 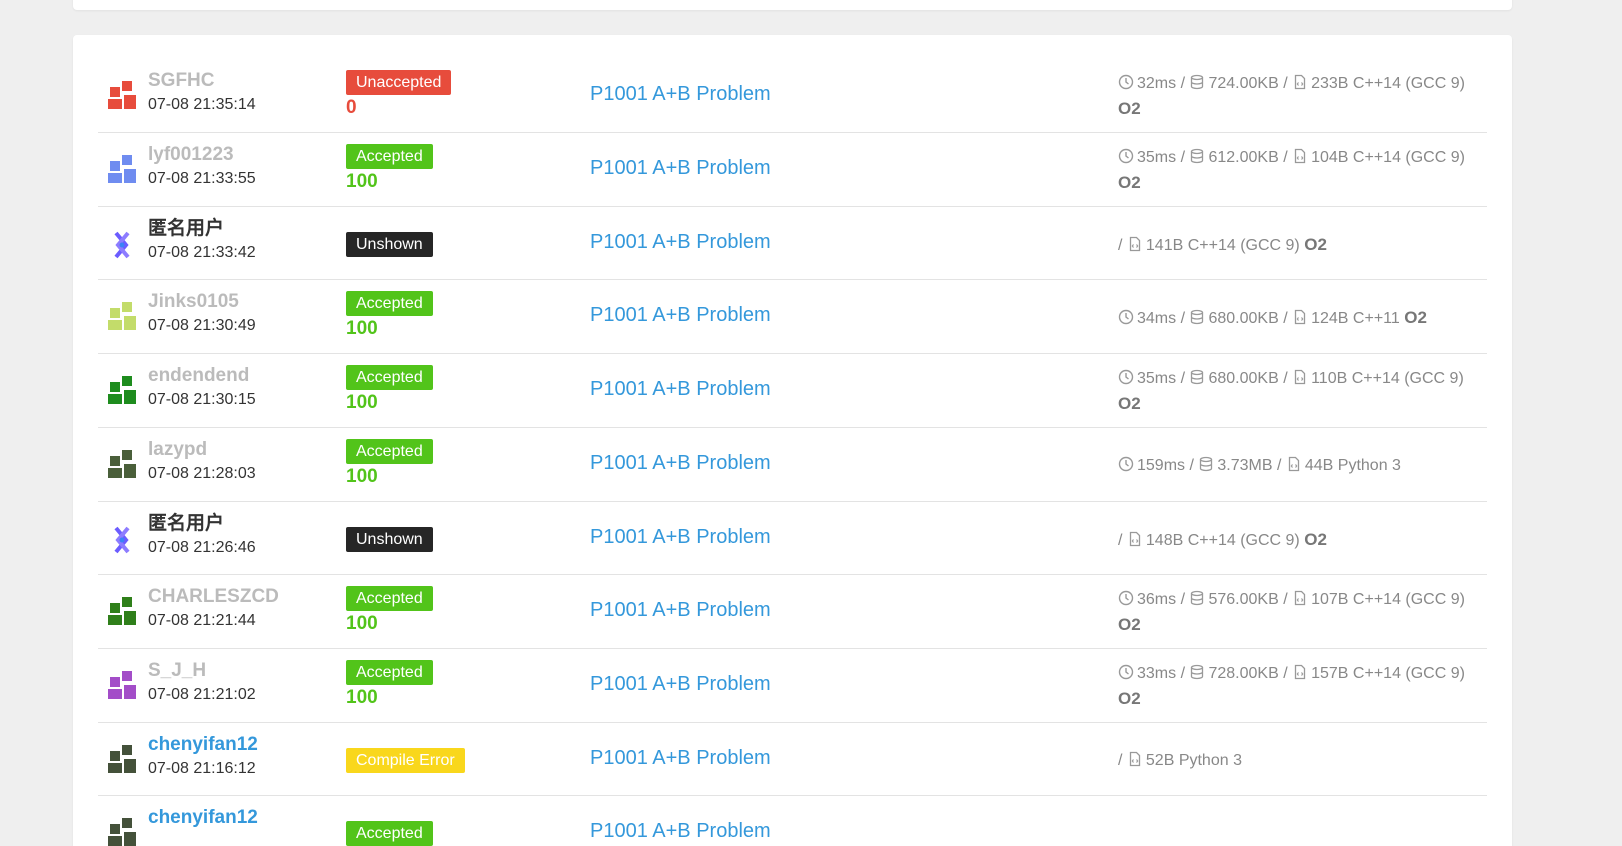 I want to click on time-used: 35ms, so click(x=1157, y=157).